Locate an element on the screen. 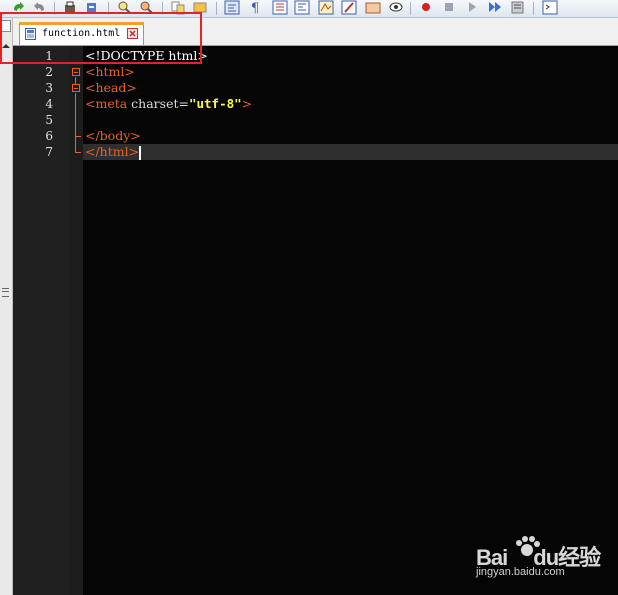  zoom-in-icon is located at coordinates (124, 7).